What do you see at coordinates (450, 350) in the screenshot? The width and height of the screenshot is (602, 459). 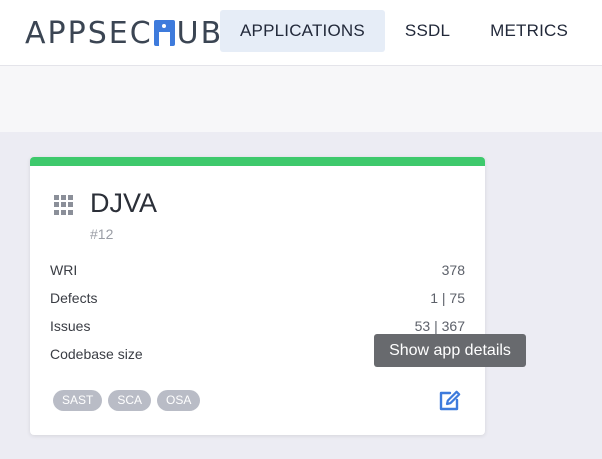 I see `tooltip-show-app-details: Show app details` at bounding box center [450, 350].